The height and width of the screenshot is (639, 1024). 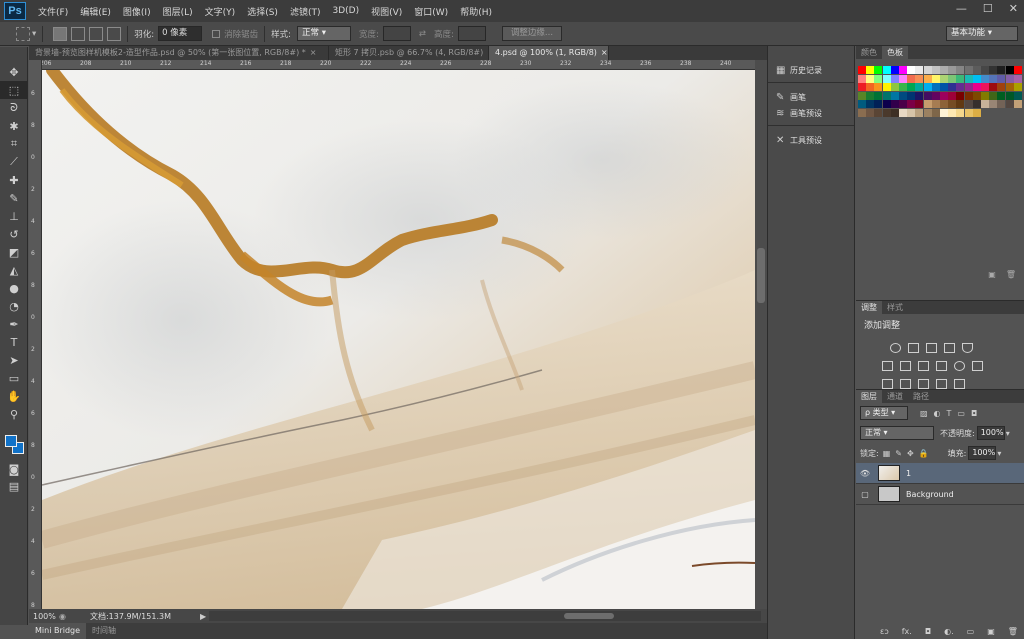 I want to click on zoom-tool-icon: ⚲, so click(x=14, y=414).